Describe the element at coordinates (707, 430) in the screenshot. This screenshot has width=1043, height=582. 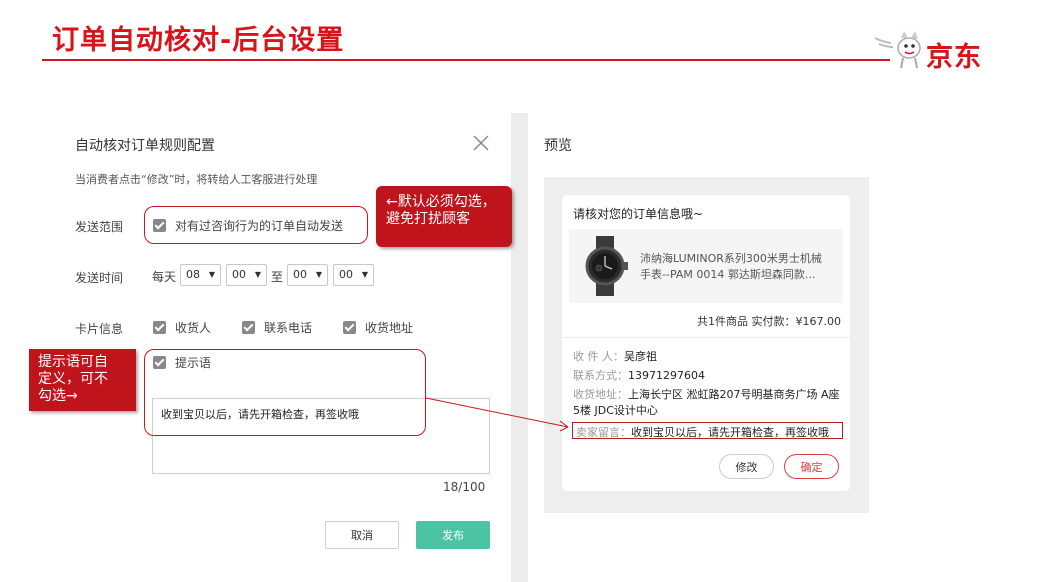
I see `highlight-preview-note` at that location.